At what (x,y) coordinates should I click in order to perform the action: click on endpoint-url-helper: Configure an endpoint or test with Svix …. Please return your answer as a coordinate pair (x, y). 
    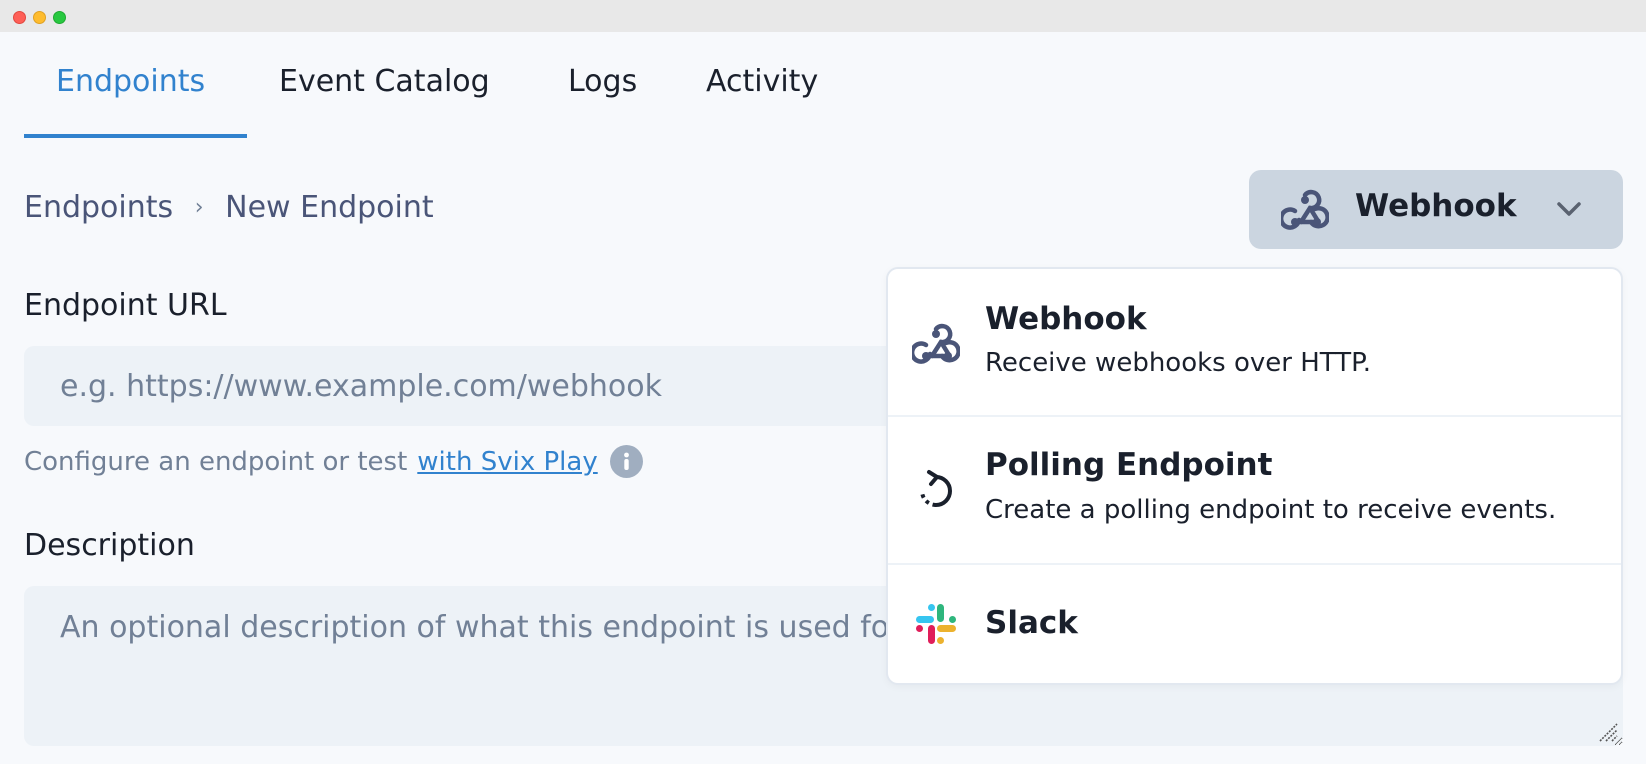
    Looking at the image, I should click on (333, 461).